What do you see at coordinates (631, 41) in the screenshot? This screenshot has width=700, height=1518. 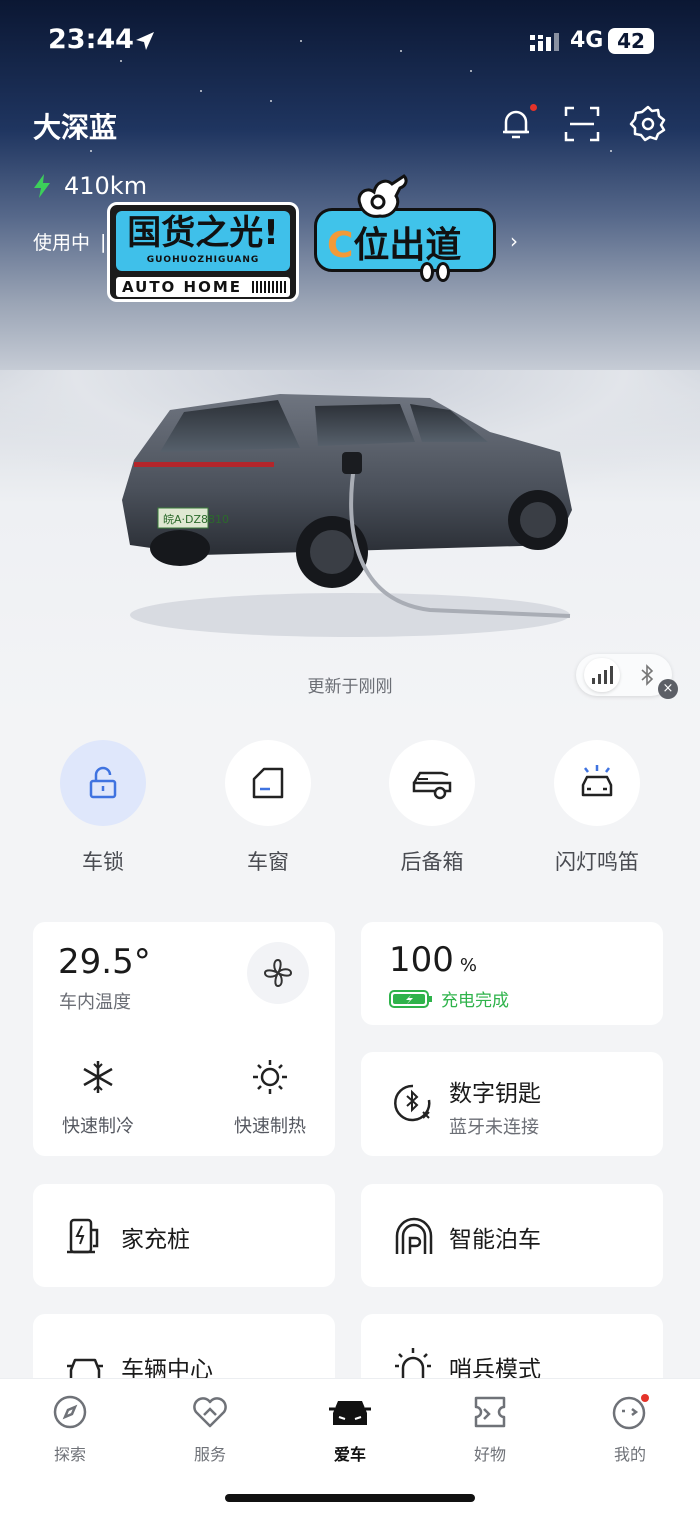 I see `battery-level: 42` at bounding box center [631, 41].